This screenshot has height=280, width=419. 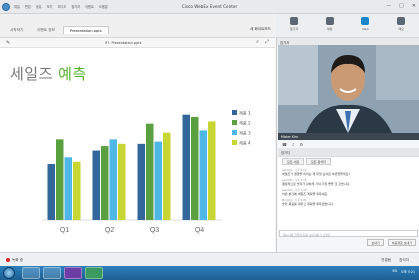 What do you see at coordinates (245, 123) in the screenshot?
I see `legend-label: 제품 2` at bounding box center [245, 123].